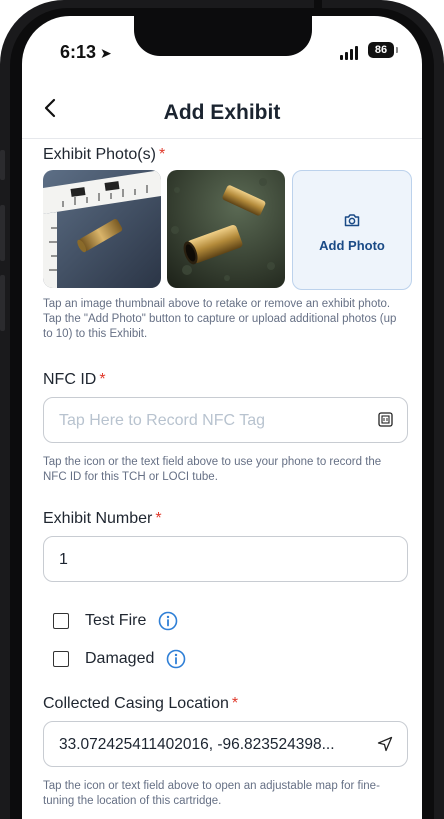 The width and height of the screenshot is (444, 819). What do you see at coordinates (225, 559) in the screenshot?
I see `exhibit-number-input: 1` at bounding box center [225, 559].